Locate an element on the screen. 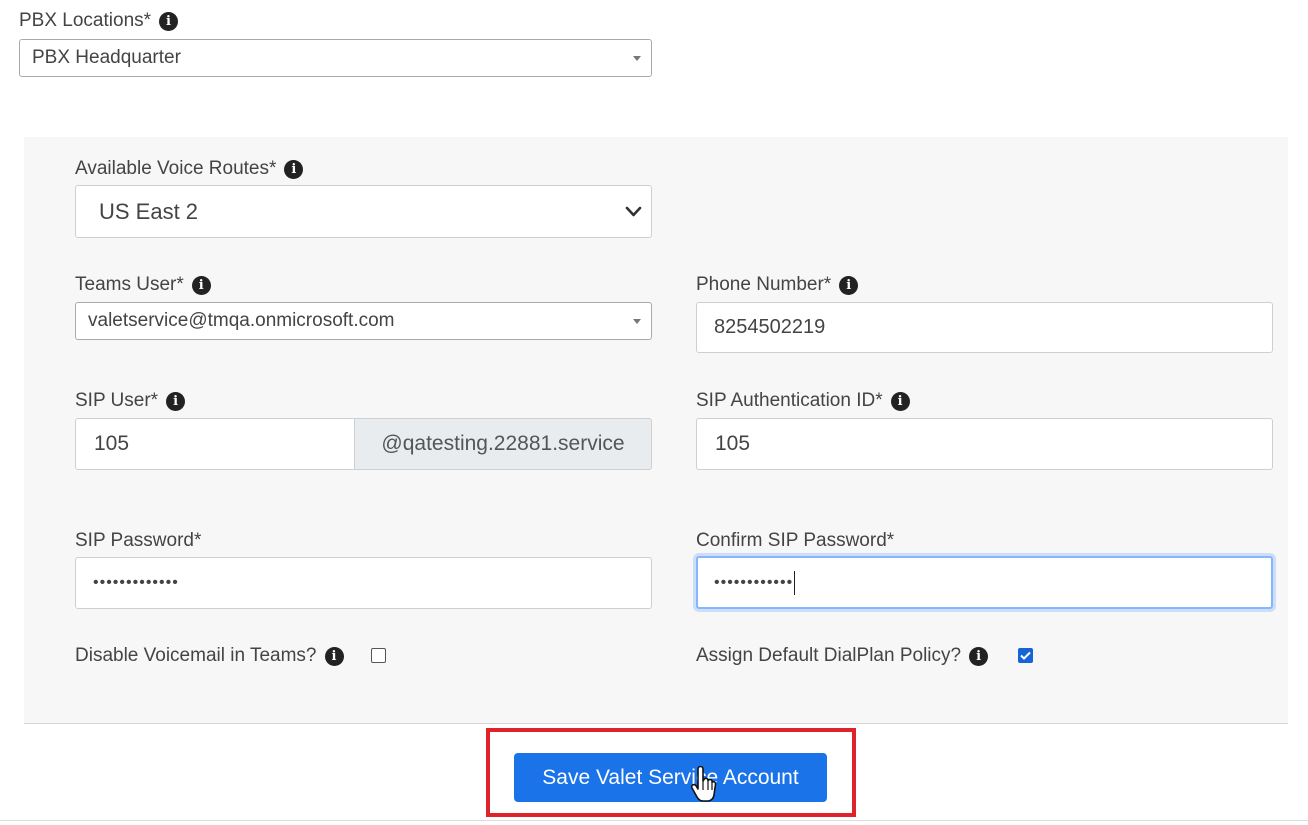 This screenshot has width=1308, height=825. pbx-locations-select: PBX Headquarter is located at coordinates (335, 58).